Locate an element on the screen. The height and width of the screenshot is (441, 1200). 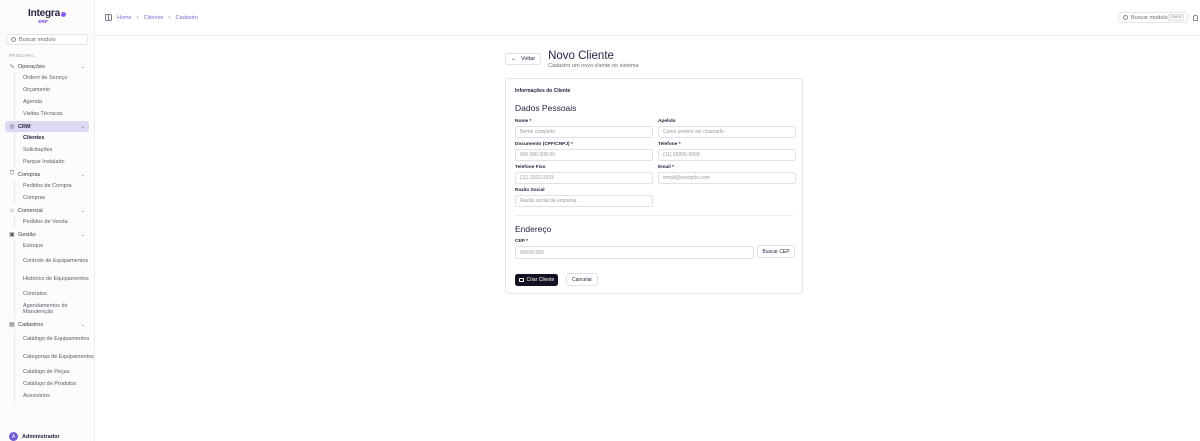
breadcrumb-cadastro: Cadastro is located at coordinates (186, 17).